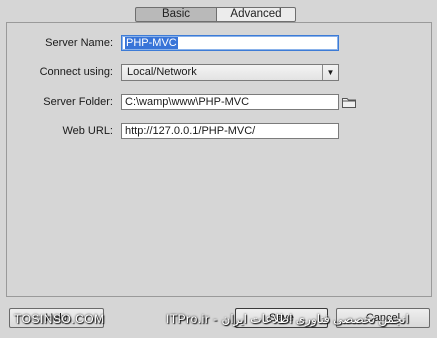  What do you see at coordinates (349, 102) in the screenshot?
I see `folder-icon` at bounding box center [349, 102].